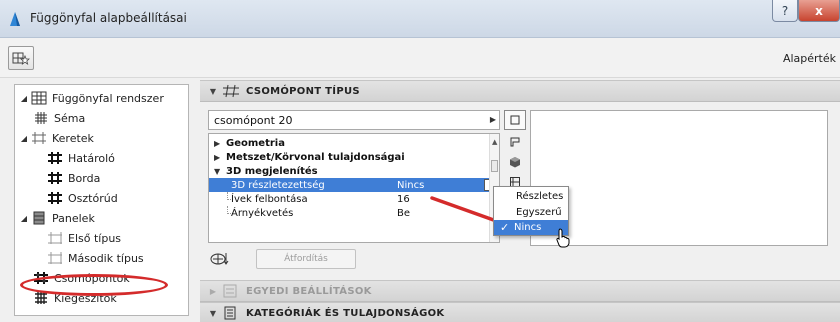  What do you see at coordinates (354, 143) in the screenshot?
I see `group-geometry: ▶ Geometria` at bounding box center [354, 143].